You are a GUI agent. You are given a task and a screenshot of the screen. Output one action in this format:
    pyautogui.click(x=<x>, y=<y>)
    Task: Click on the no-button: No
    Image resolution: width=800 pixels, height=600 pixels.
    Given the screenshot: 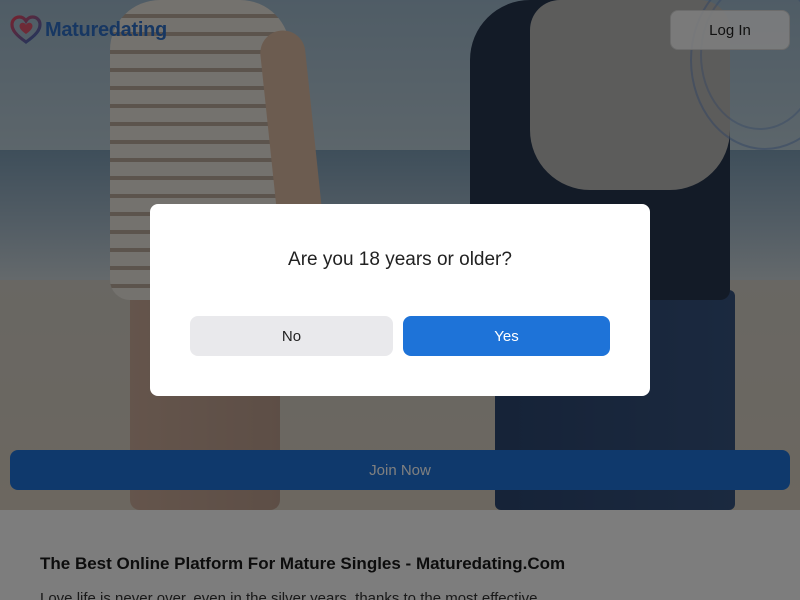 What is the action you would take?
    pyautogui.click(x=291, y=336)
    